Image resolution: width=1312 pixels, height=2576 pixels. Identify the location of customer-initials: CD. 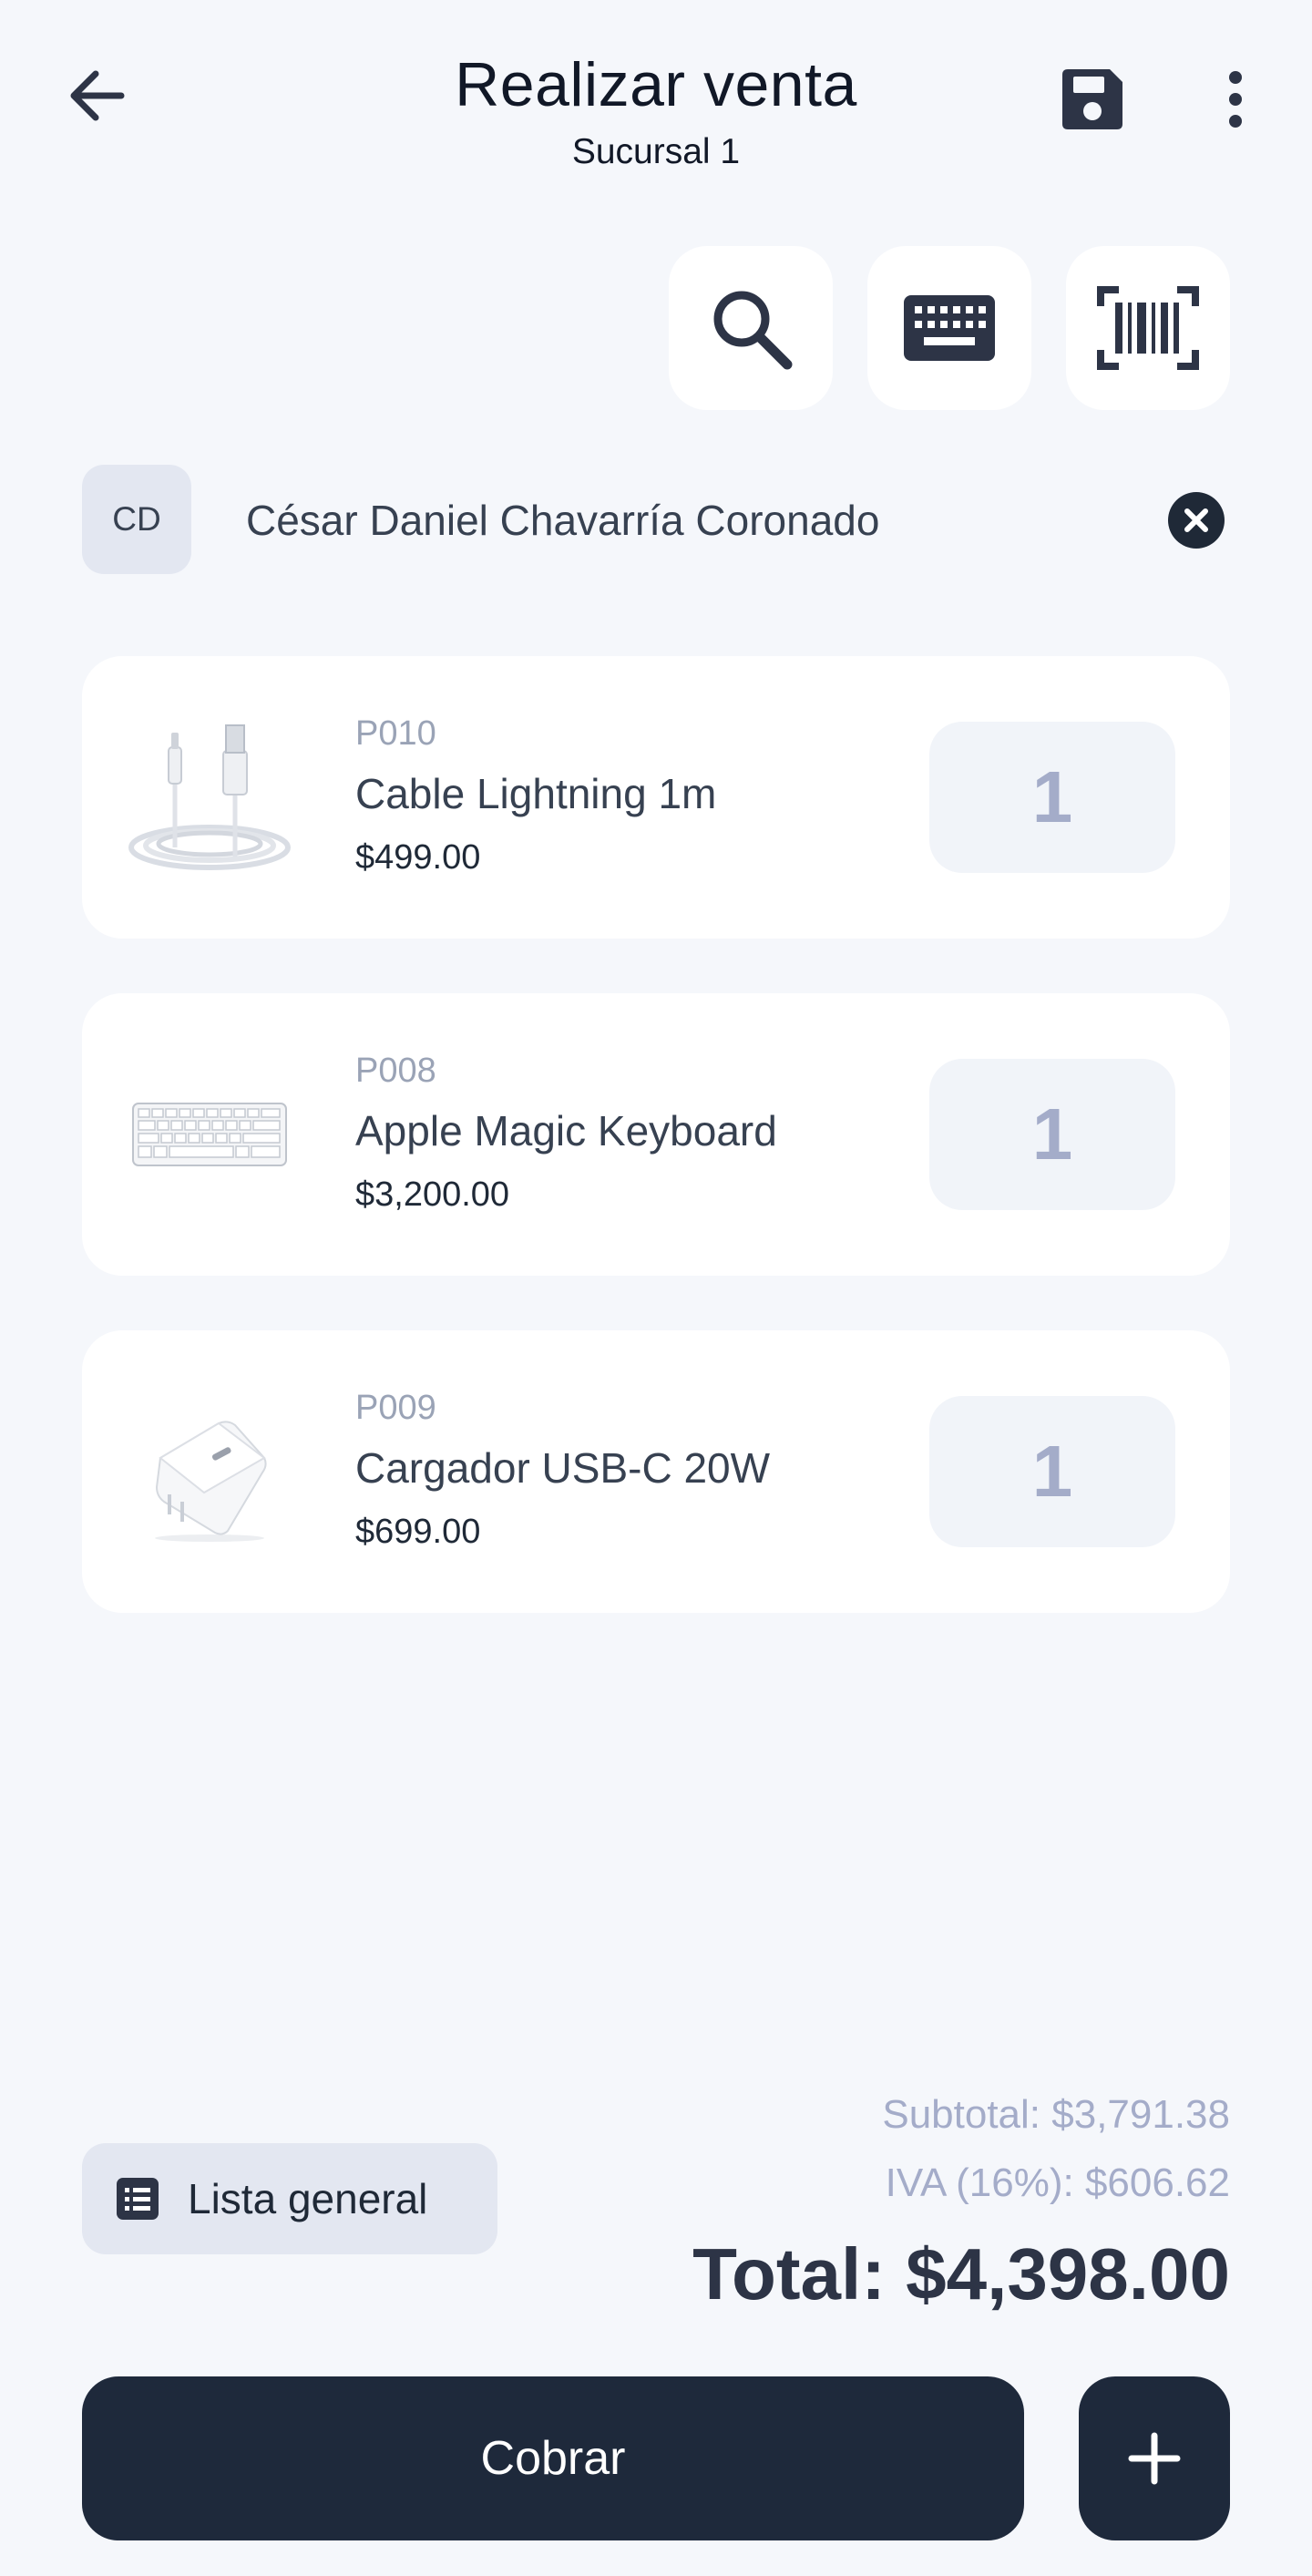
(137, 519).